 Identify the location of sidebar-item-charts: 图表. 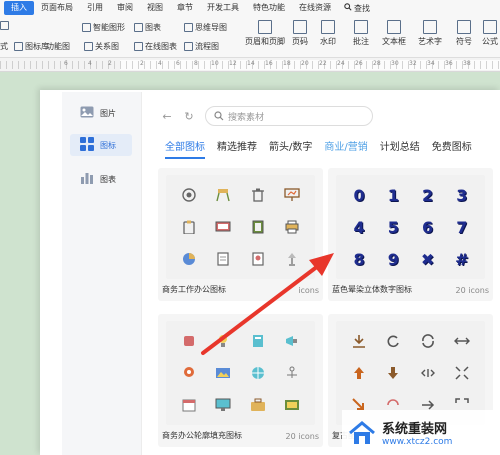
(101, 179).